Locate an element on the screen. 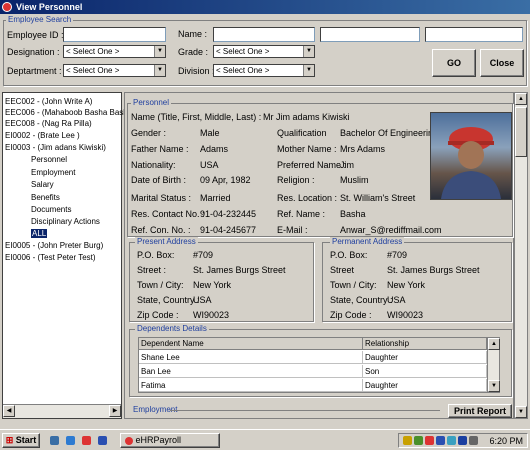  last-name-input is located at coordinates (474, 34).